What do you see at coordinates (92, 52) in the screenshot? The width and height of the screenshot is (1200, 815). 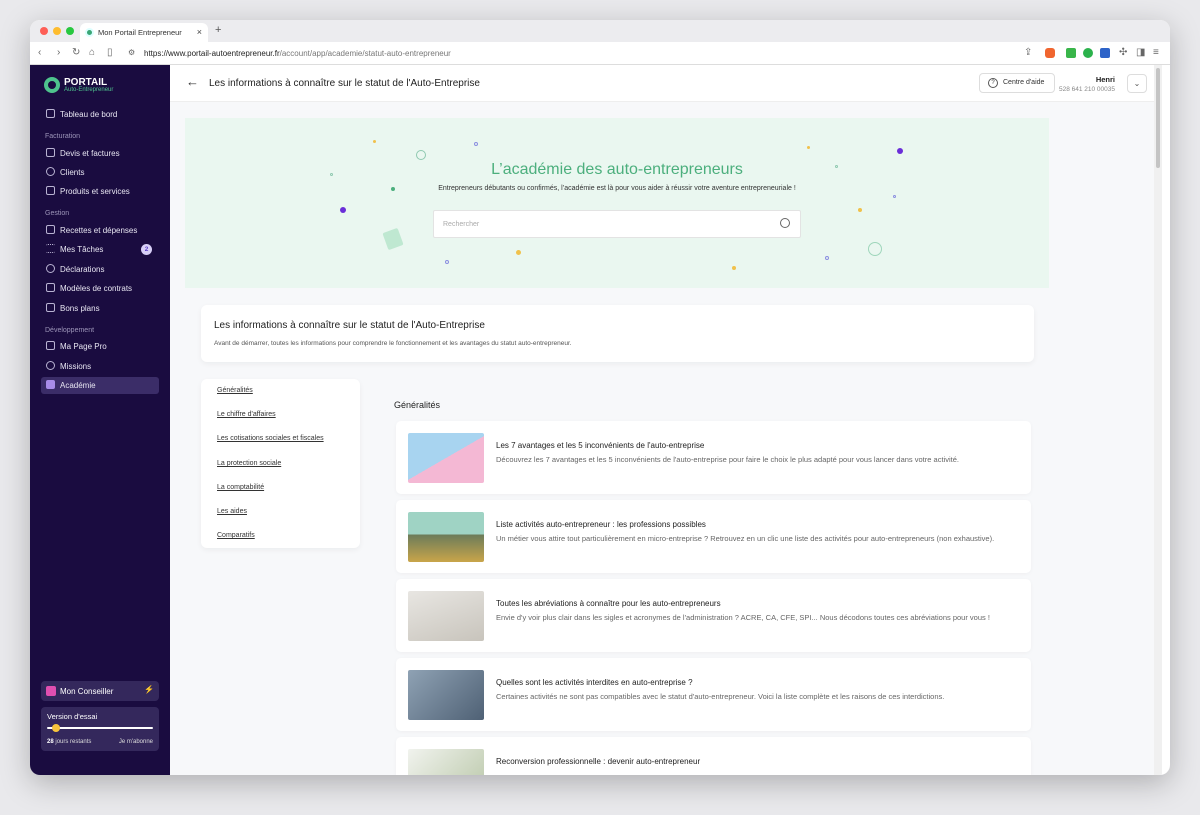 I see `home-icon: ⌂` at bounding box center [92, 52].